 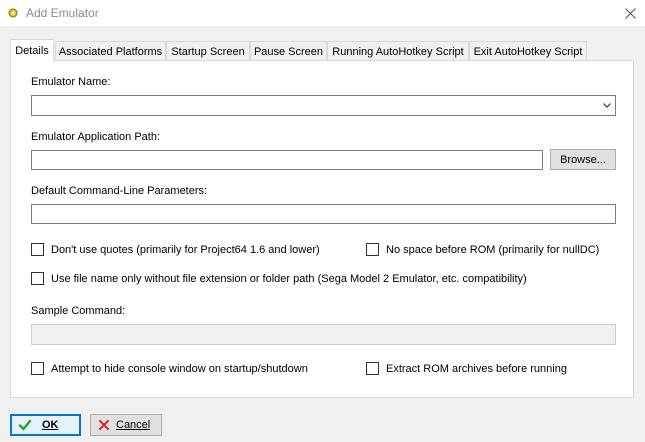 What do you see at coordinates (25, 425) in the screenshot?
I see `check-icon` at bounding box center [25, 425].